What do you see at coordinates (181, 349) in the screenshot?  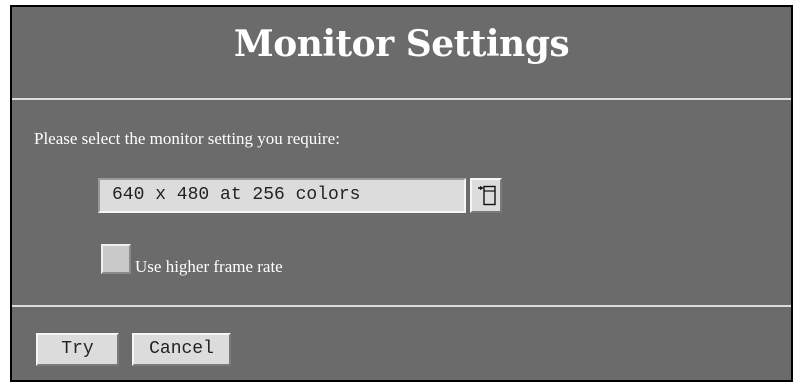 I see `cancel-button: Cancel` at bounding box center [181, 349].